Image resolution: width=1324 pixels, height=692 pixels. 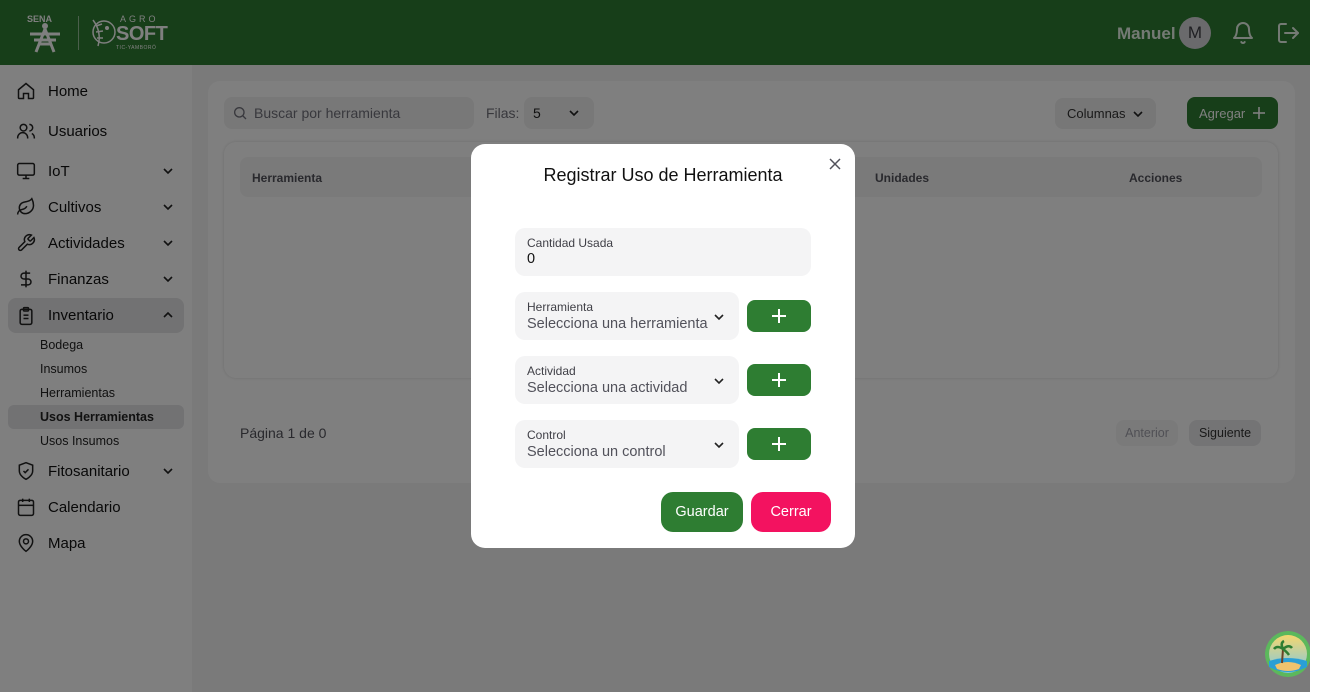 What do you see at coordinates (560, 307) in the screenshot?
I see `tool-label: Herramienta` at bounding box center [560, 307].